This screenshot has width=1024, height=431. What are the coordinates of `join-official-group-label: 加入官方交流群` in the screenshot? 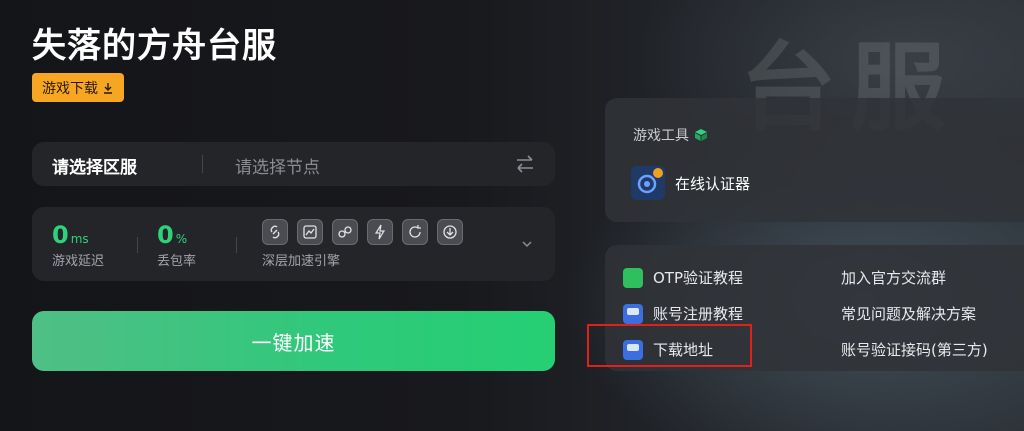 It's located at (894, 278).